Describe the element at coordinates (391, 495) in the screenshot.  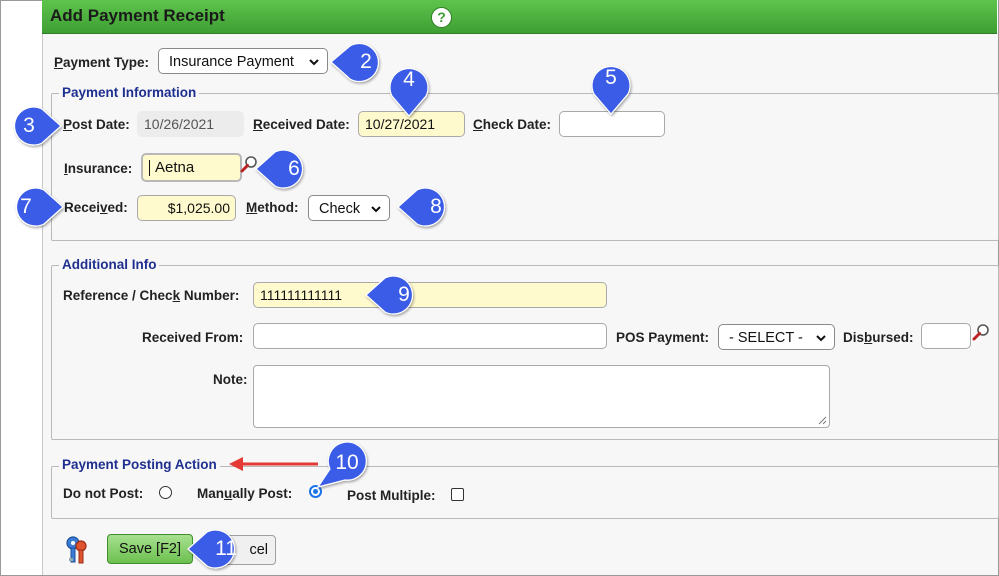
I see `post-multiple-label: Post Multiple:` at that location.